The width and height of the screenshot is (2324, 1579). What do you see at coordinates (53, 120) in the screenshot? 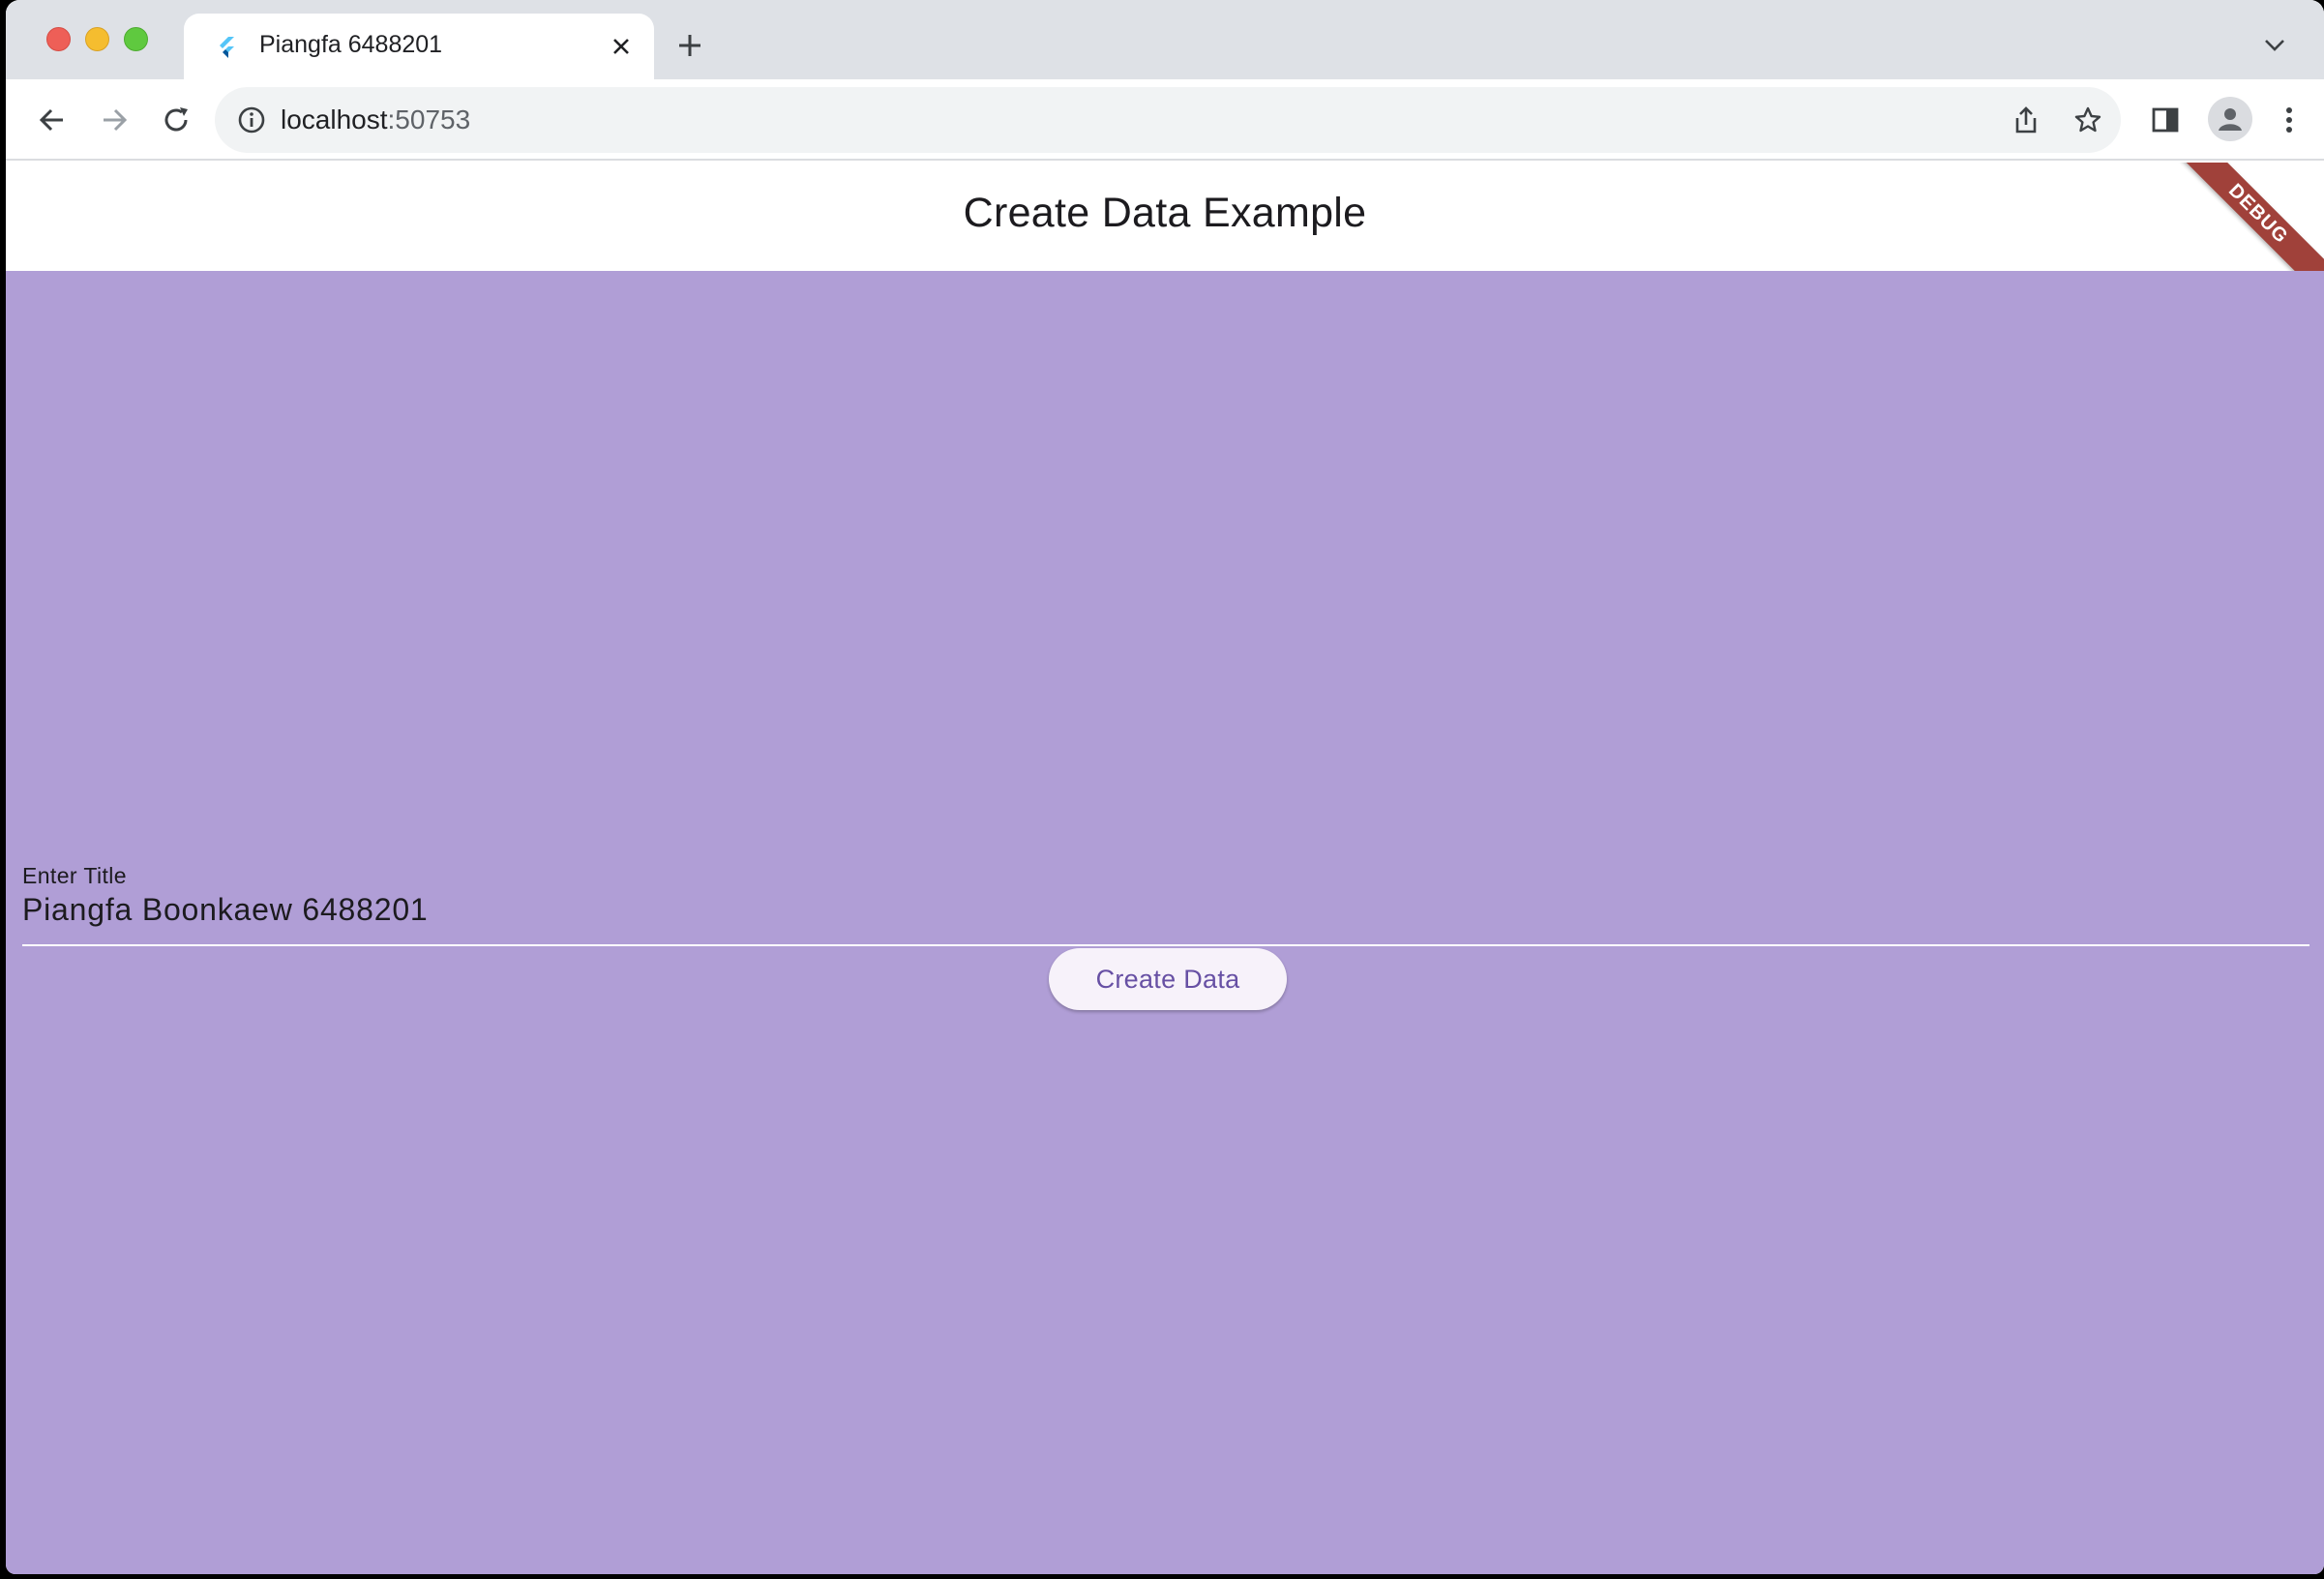
I see `back-arrow-icon` at bounding box center [53, 120].